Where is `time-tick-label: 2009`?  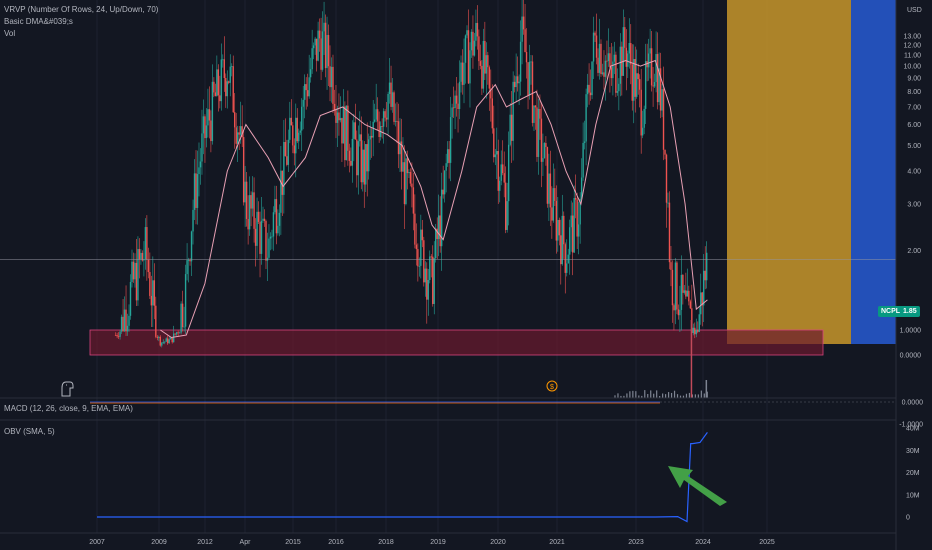 time-tick-label: 2009 is located at coordinates (159, 542).